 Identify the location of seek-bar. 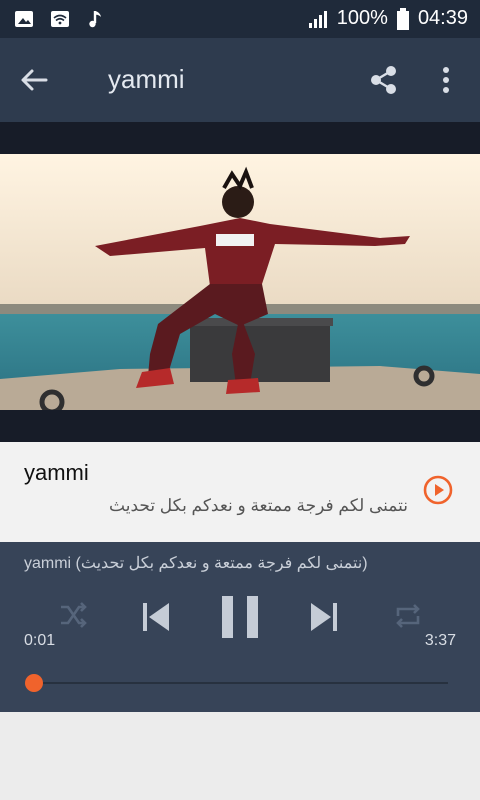
(242, 683).